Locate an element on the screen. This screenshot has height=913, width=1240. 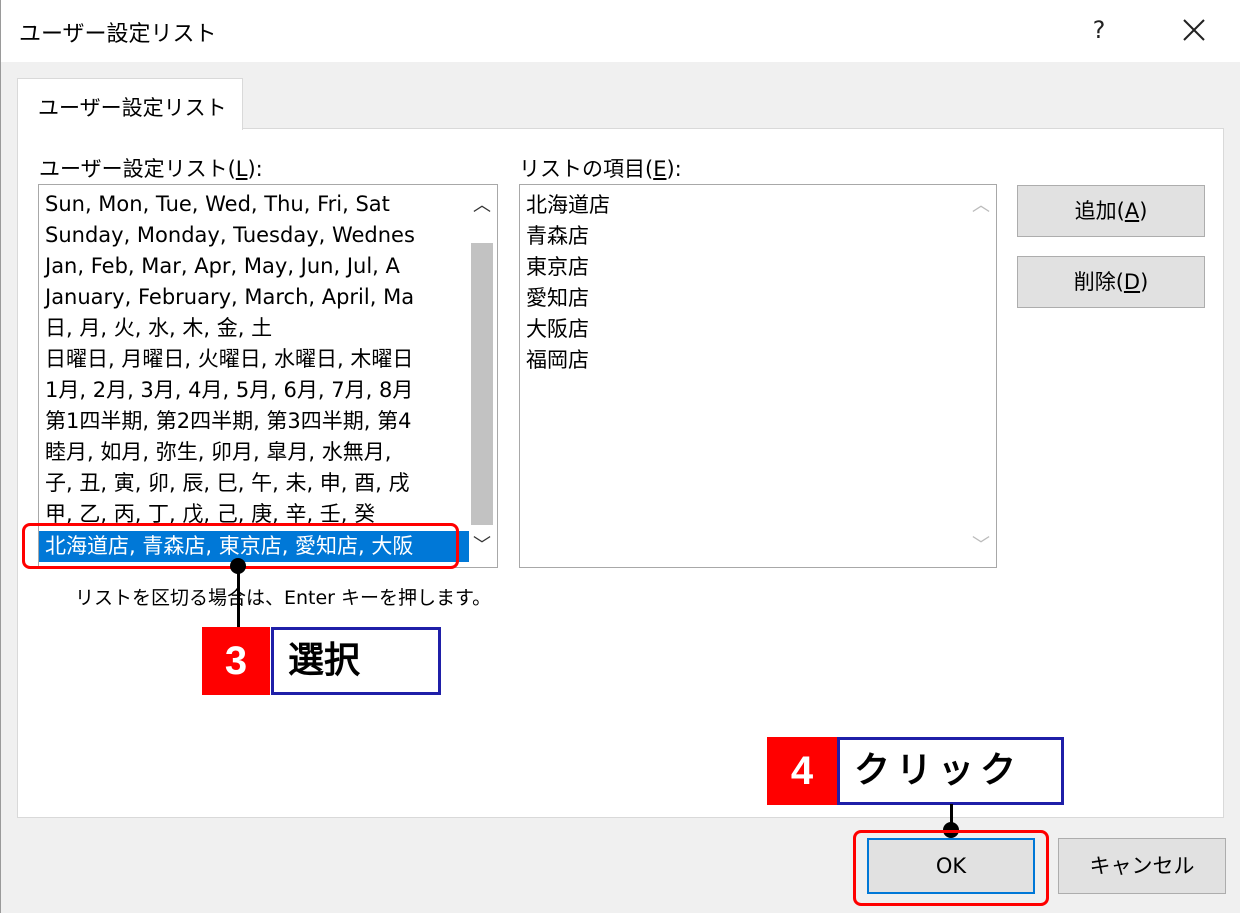
ok-highlight-frame is located at coordinates (951, 868).